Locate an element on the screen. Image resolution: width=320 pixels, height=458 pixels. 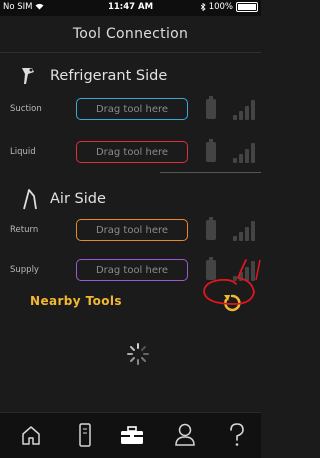
liquid-row: Liquid Drag tool here is located at coordinates (130, 152).